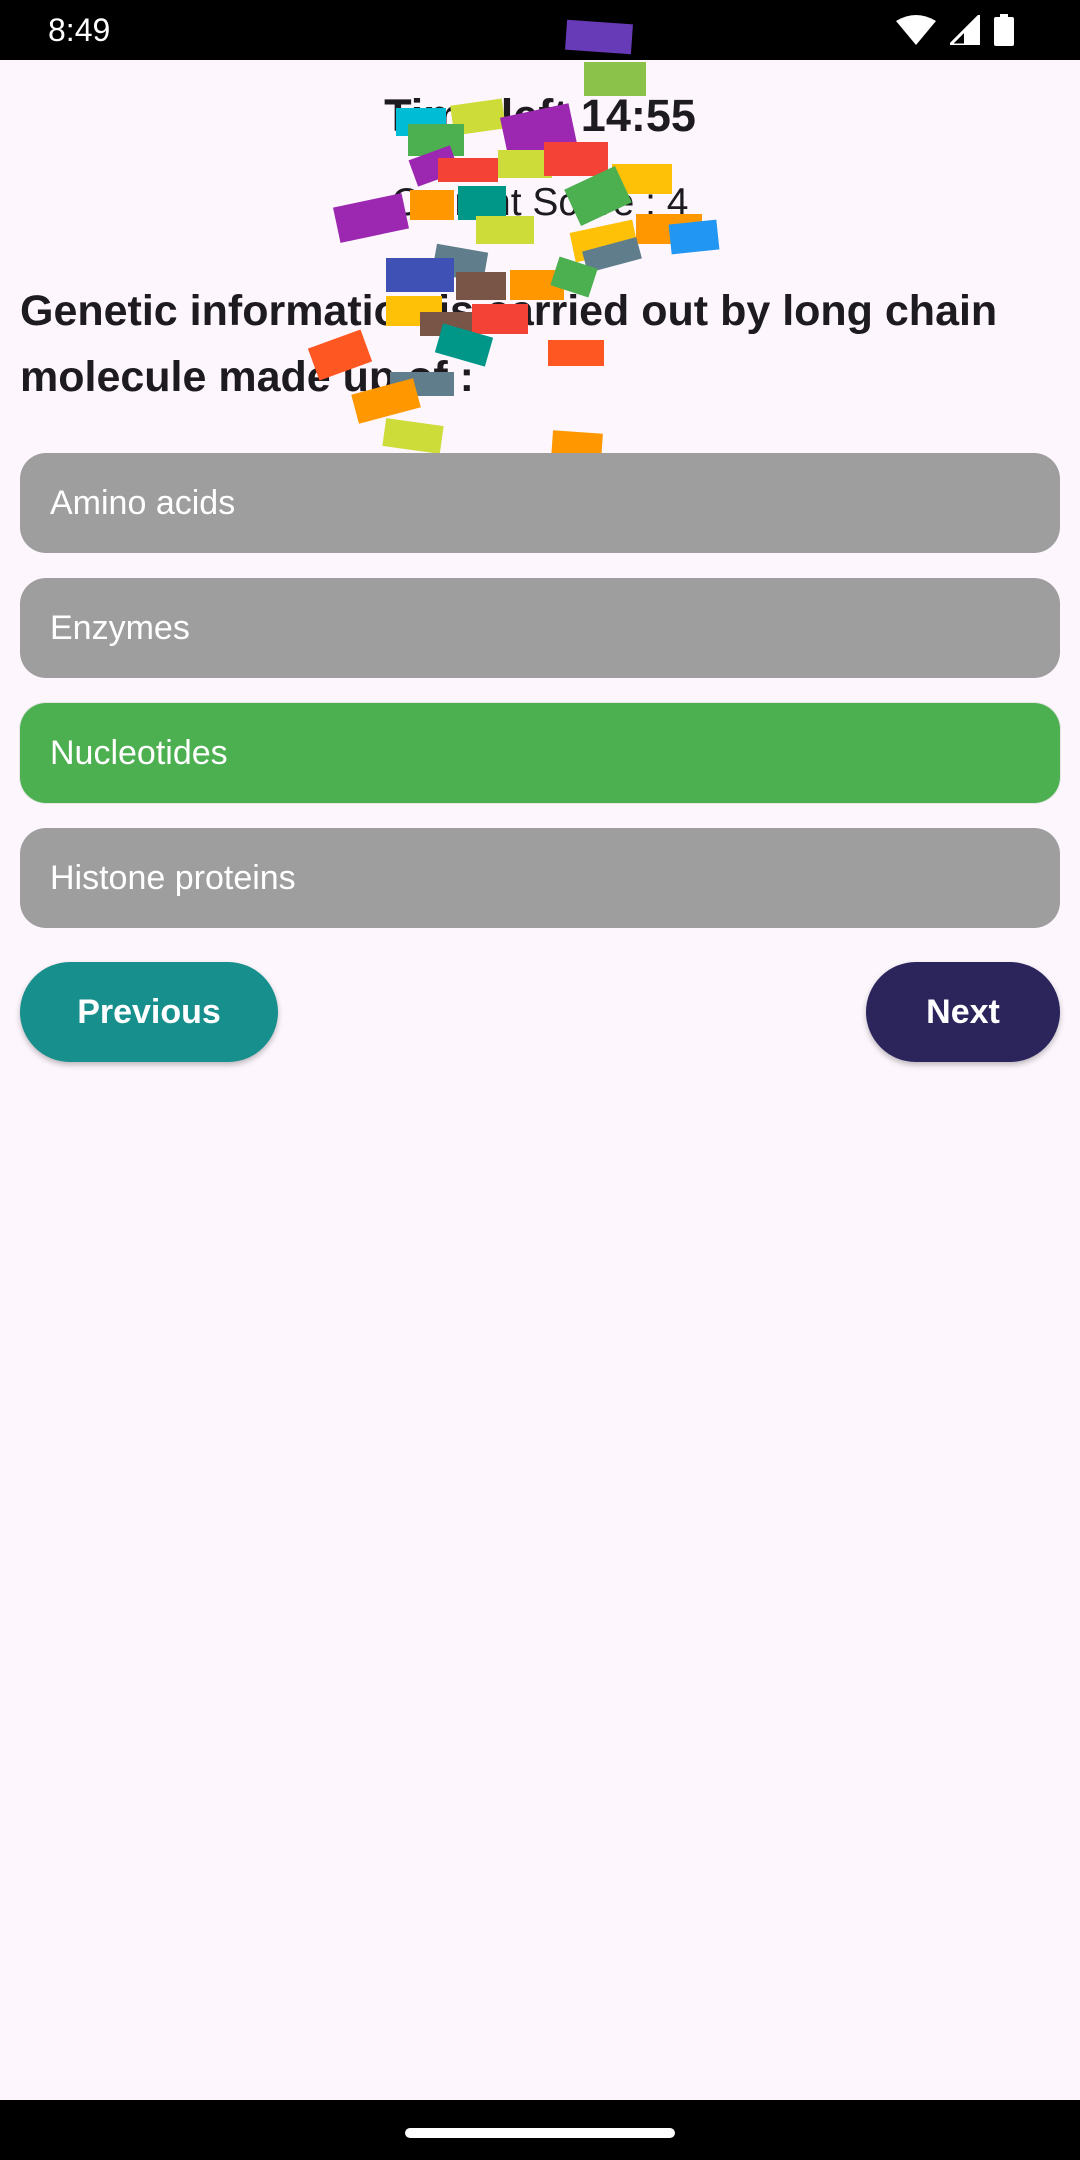  What do you see at coordinates (916, 30) in the screenshot?
I see `wifi-icon` at bounding box center [916, 30].